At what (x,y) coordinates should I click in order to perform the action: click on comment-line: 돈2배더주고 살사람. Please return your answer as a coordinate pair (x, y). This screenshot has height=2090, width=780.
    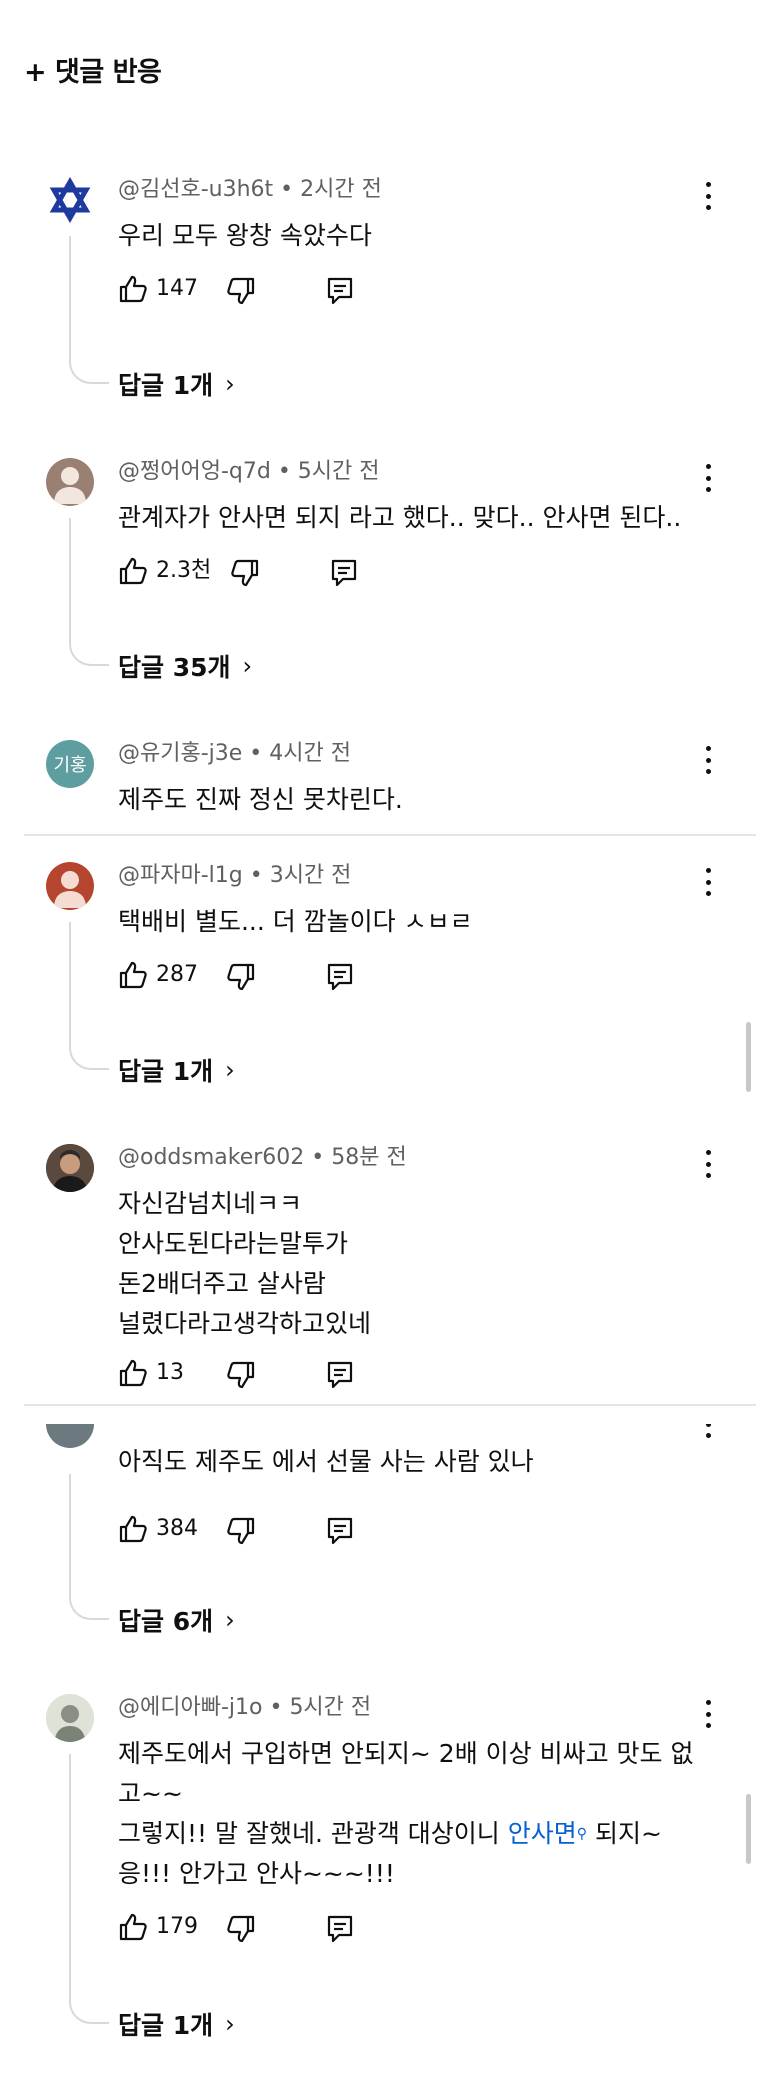
    Looking at the image, I should click on (222, 1283).